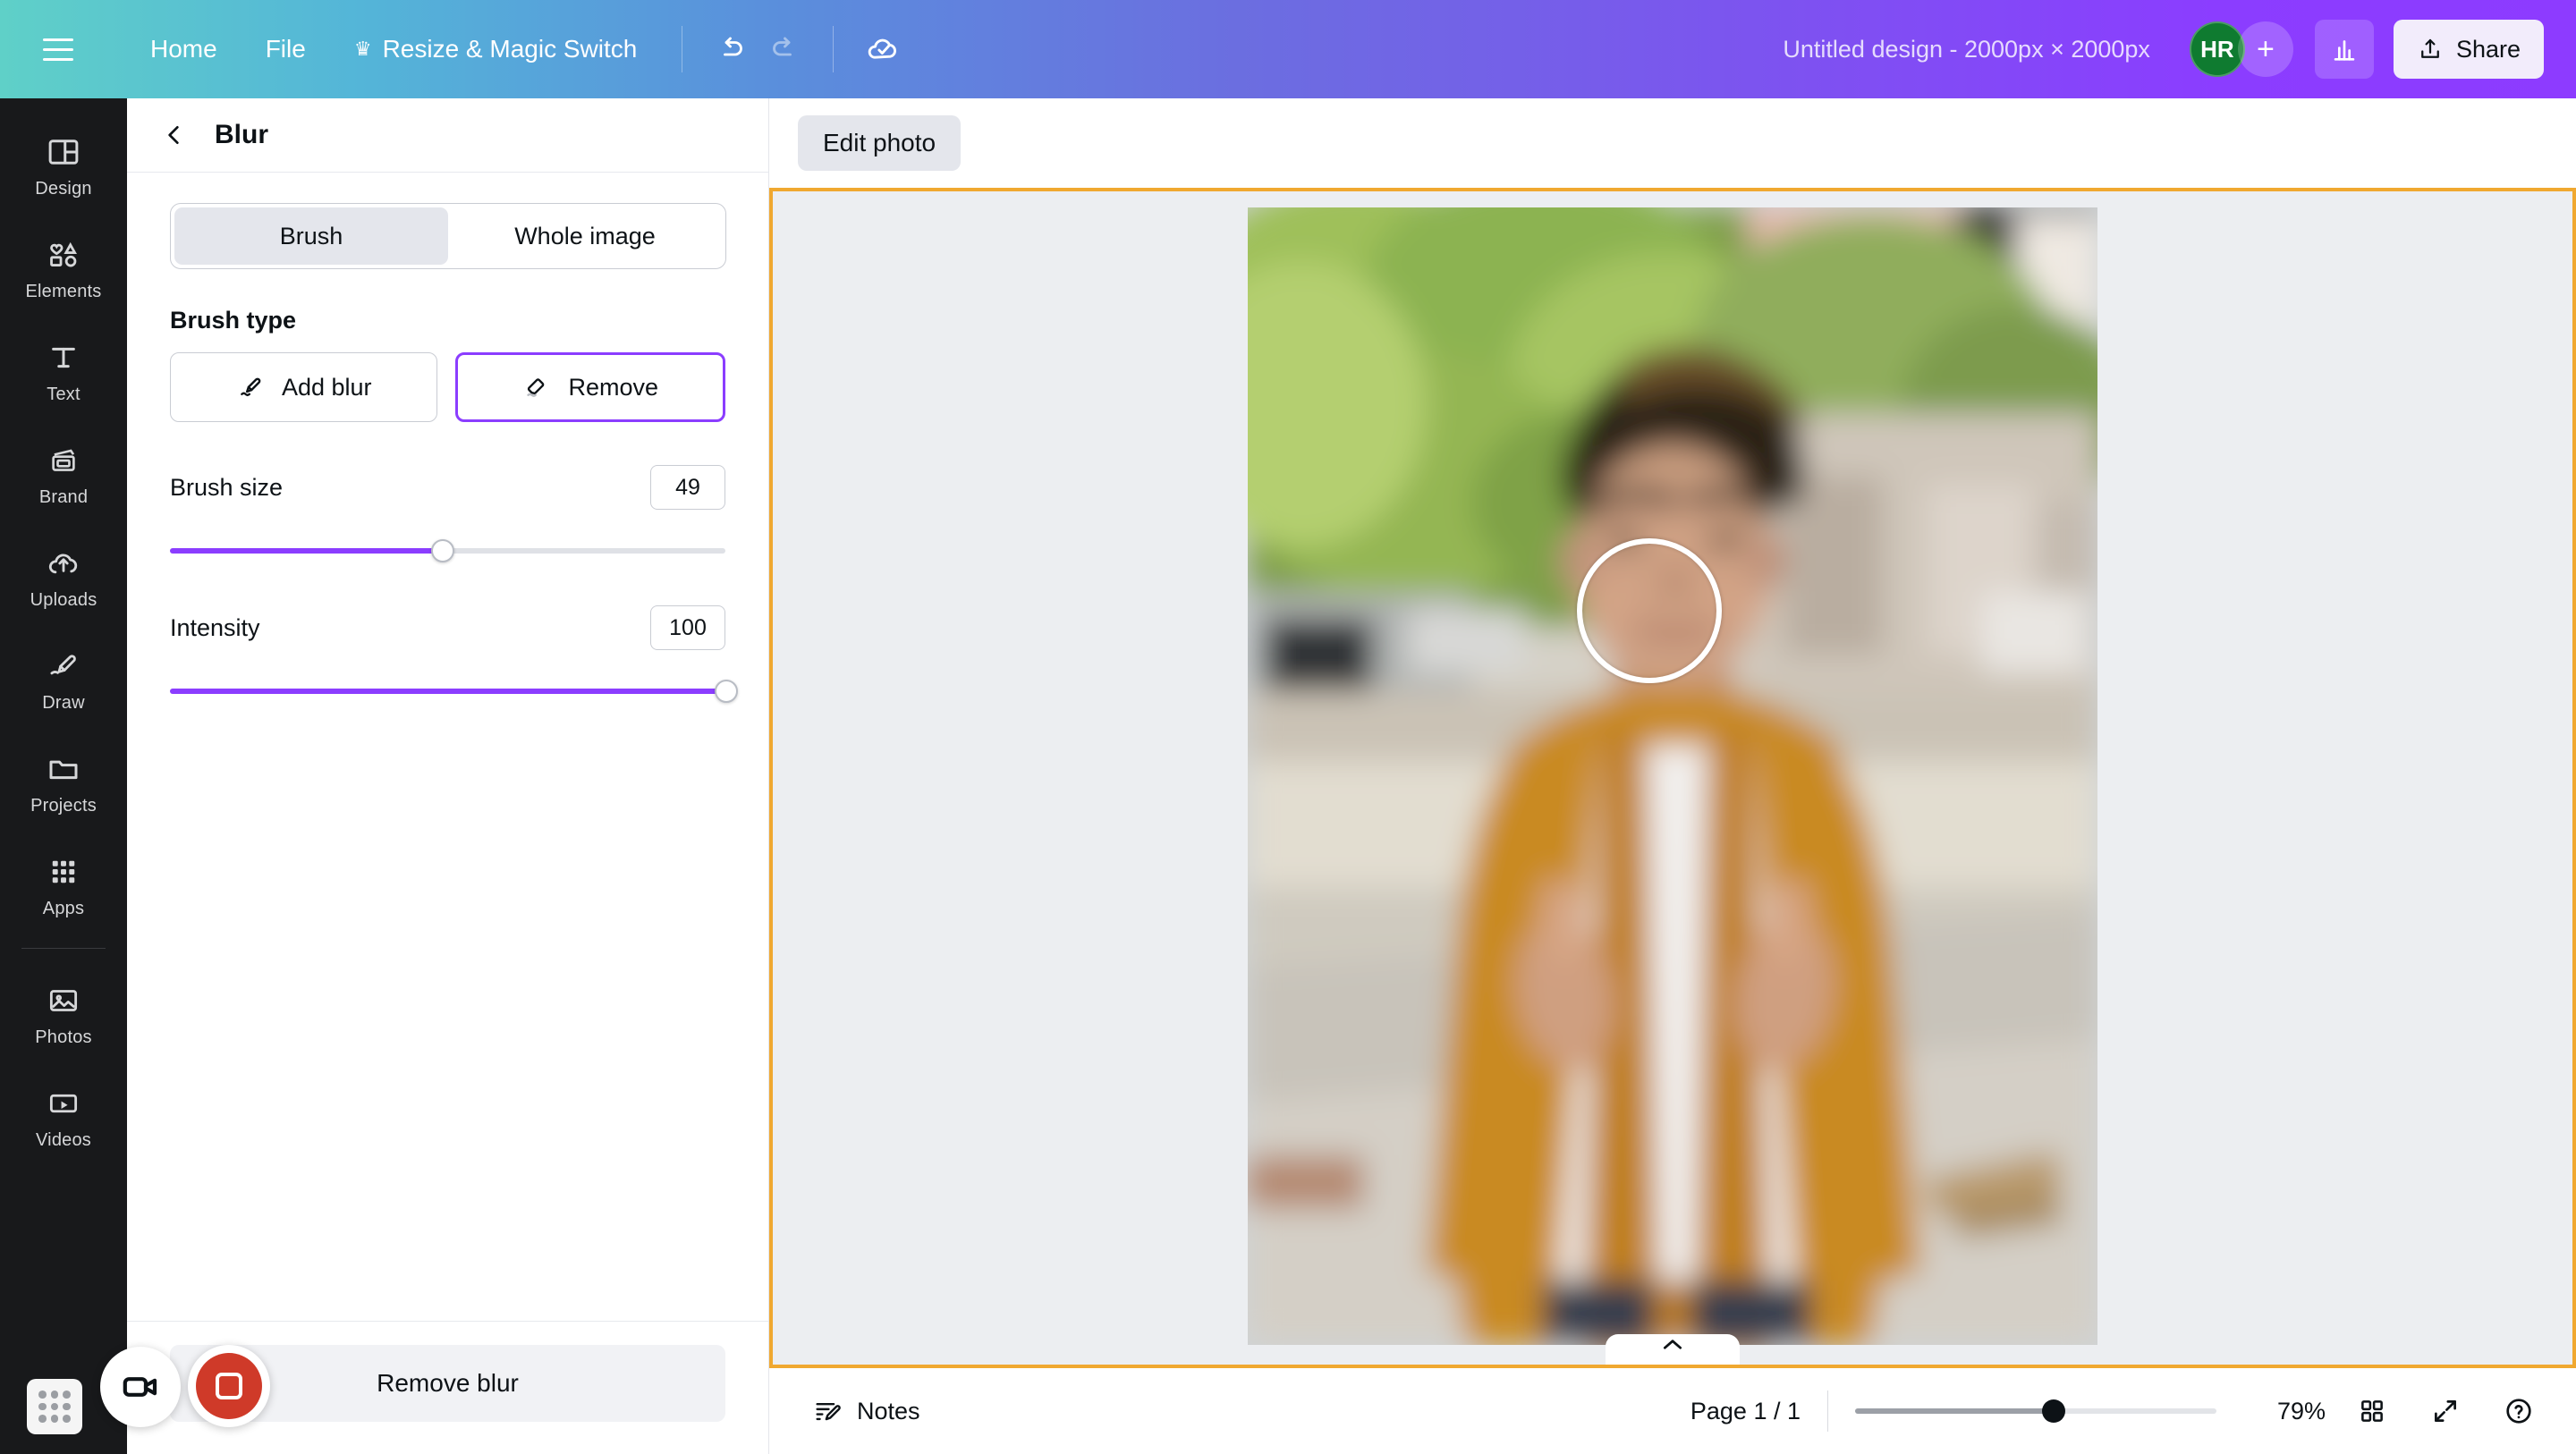 The image size is (2576, 1454). I want to click on add-blur-button: Add blur, so click(303, 387).